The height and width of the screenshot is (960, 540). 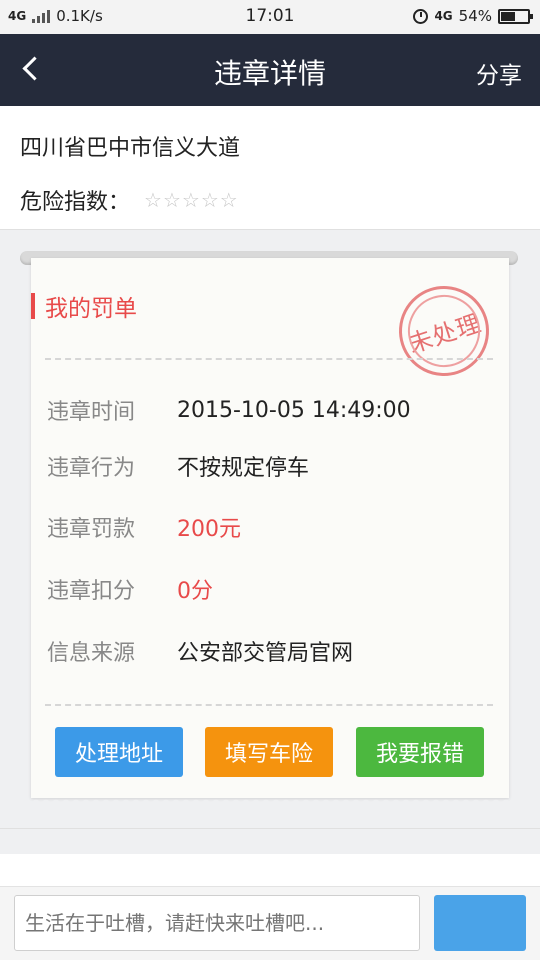 What do you see at coordinates (91, 309) in the screenshot?
I see `ticket-heading-text: 我的罚单` at bounding box center [91, 309].